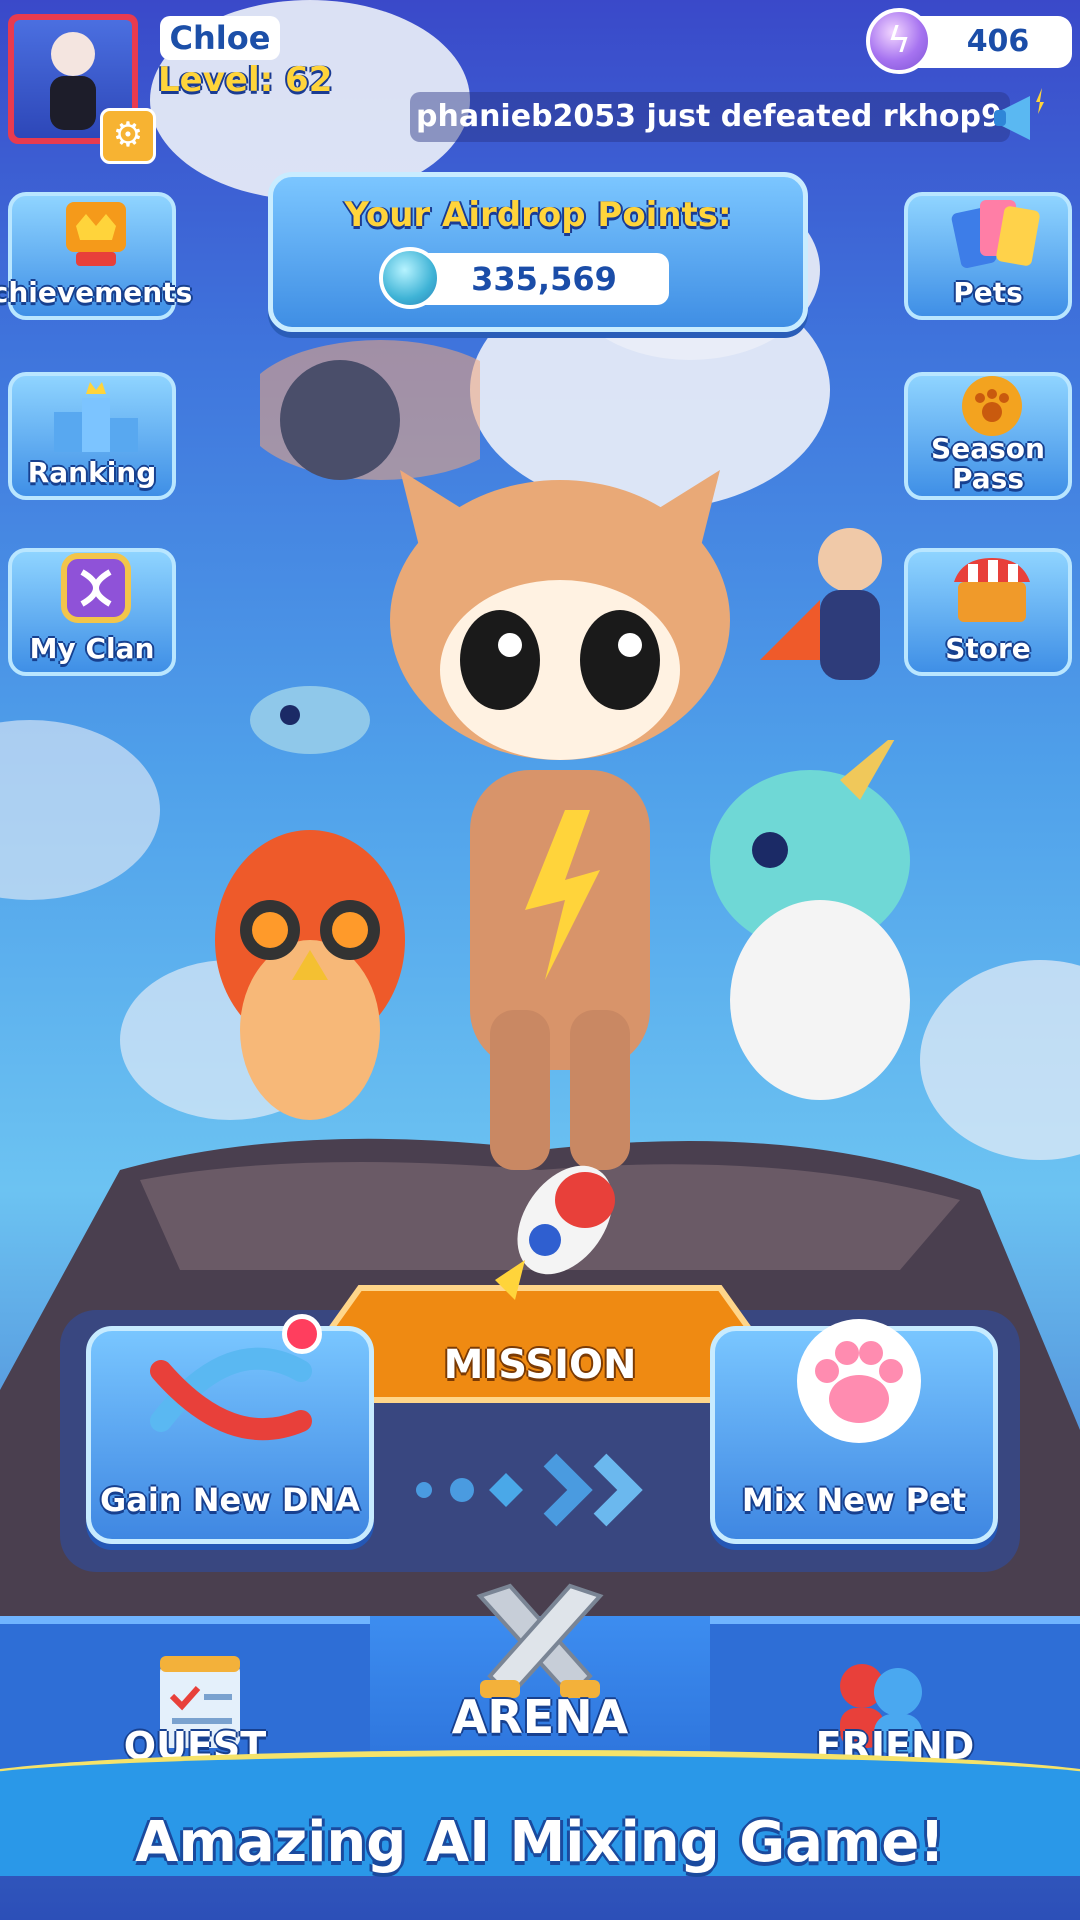  Describe the element at coordinates (859, 1381) in the screenshot. I see `paw-icon` at that location.